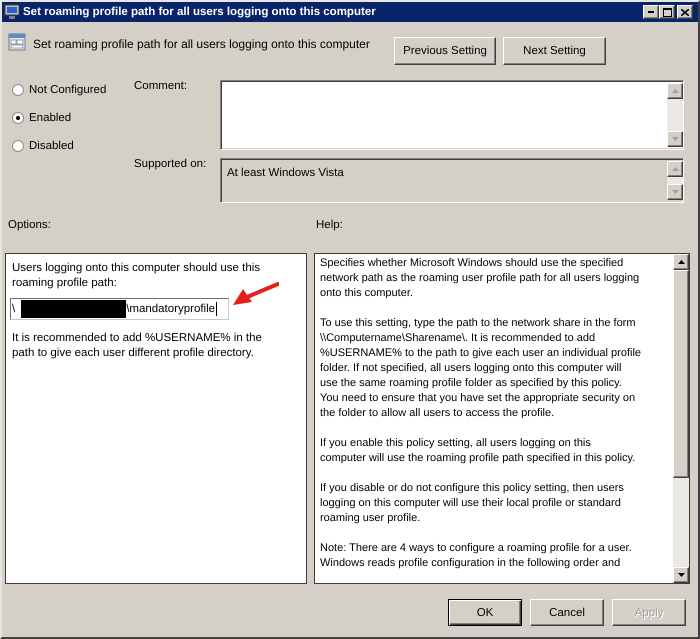  Describe the element at coordinates (42, 118) in the screenshot. I see `radio-option: Enabled` at that location.